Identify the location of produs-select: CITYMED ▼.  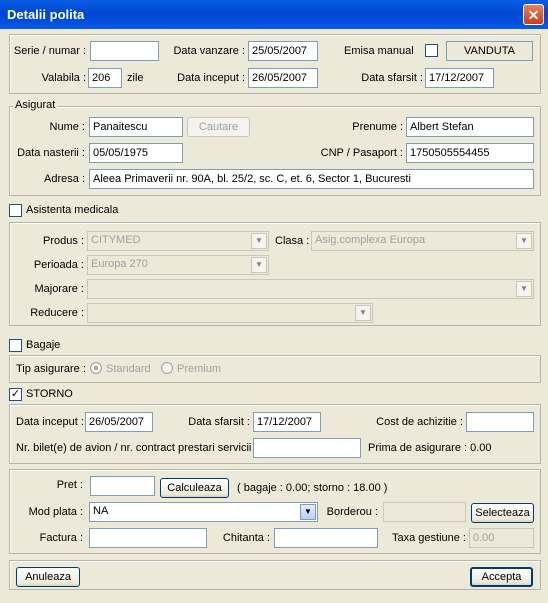
(178, 241).